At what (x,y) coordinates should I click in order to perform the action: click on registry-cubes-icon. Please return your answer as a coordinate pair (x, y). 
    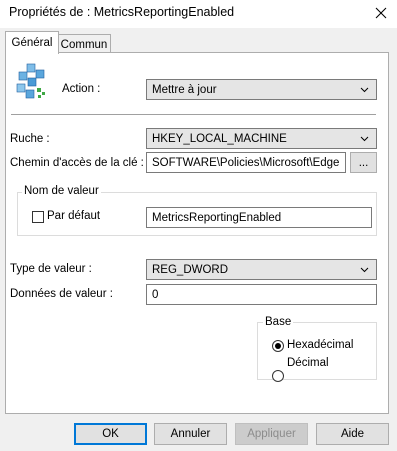
    Looking at the image, I should click on (30, 81).